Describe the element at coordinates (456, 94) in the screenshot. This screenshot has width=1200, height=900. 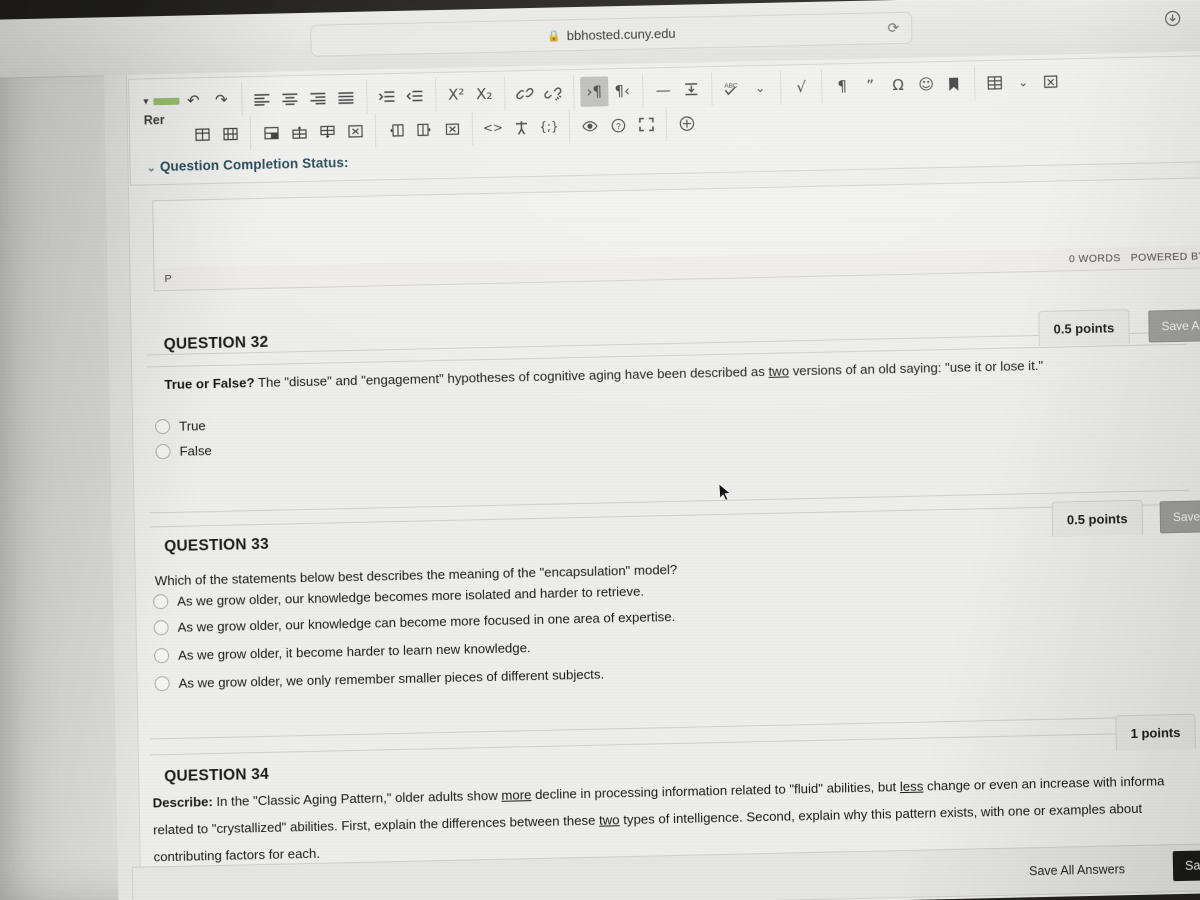
I see `superscript-icon: X²` at that location.